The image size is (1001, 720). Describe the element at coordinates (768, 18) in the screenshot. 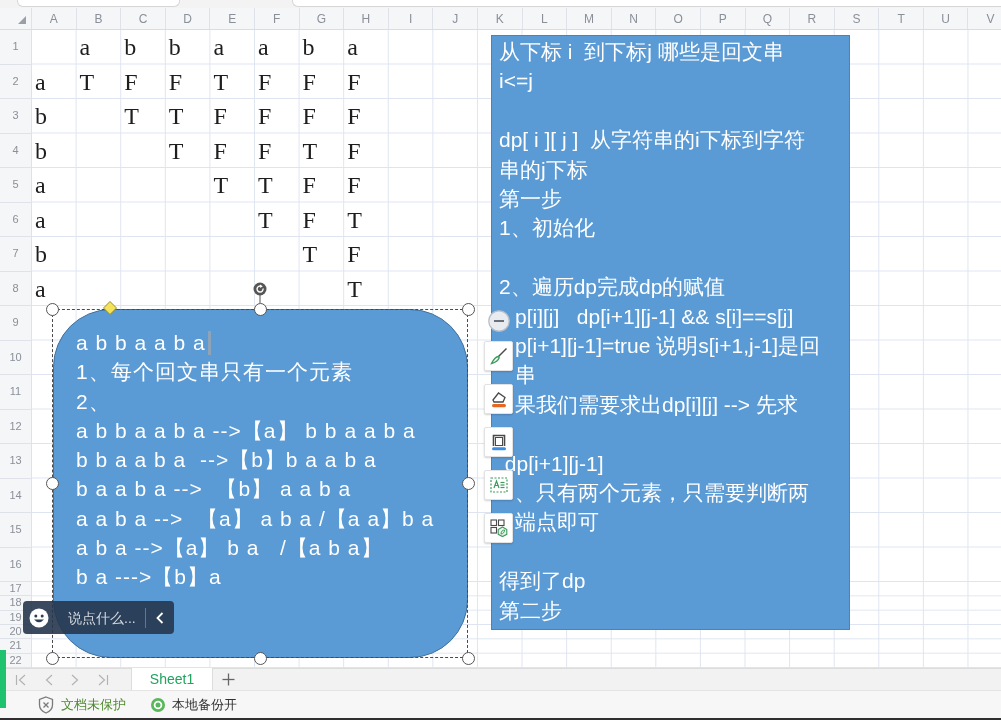

I see `column-header: Q` at that location.